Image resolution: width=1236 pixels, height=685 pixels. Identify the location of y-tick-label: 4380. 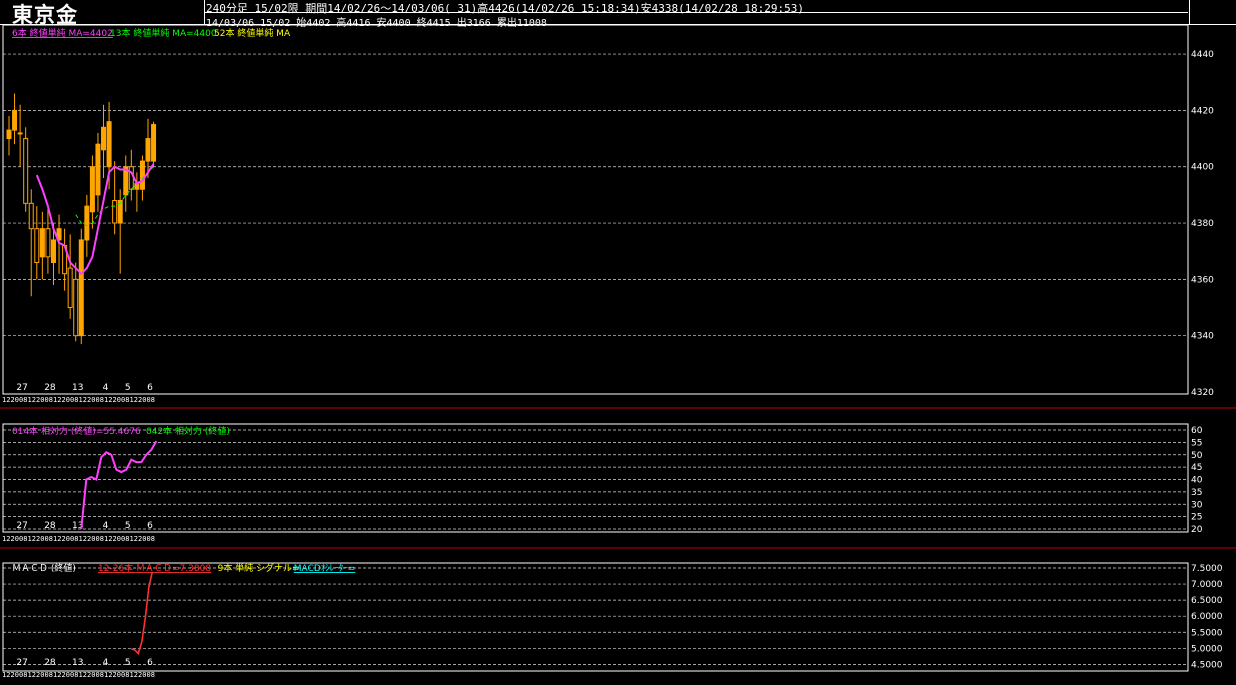
(1202, 224).